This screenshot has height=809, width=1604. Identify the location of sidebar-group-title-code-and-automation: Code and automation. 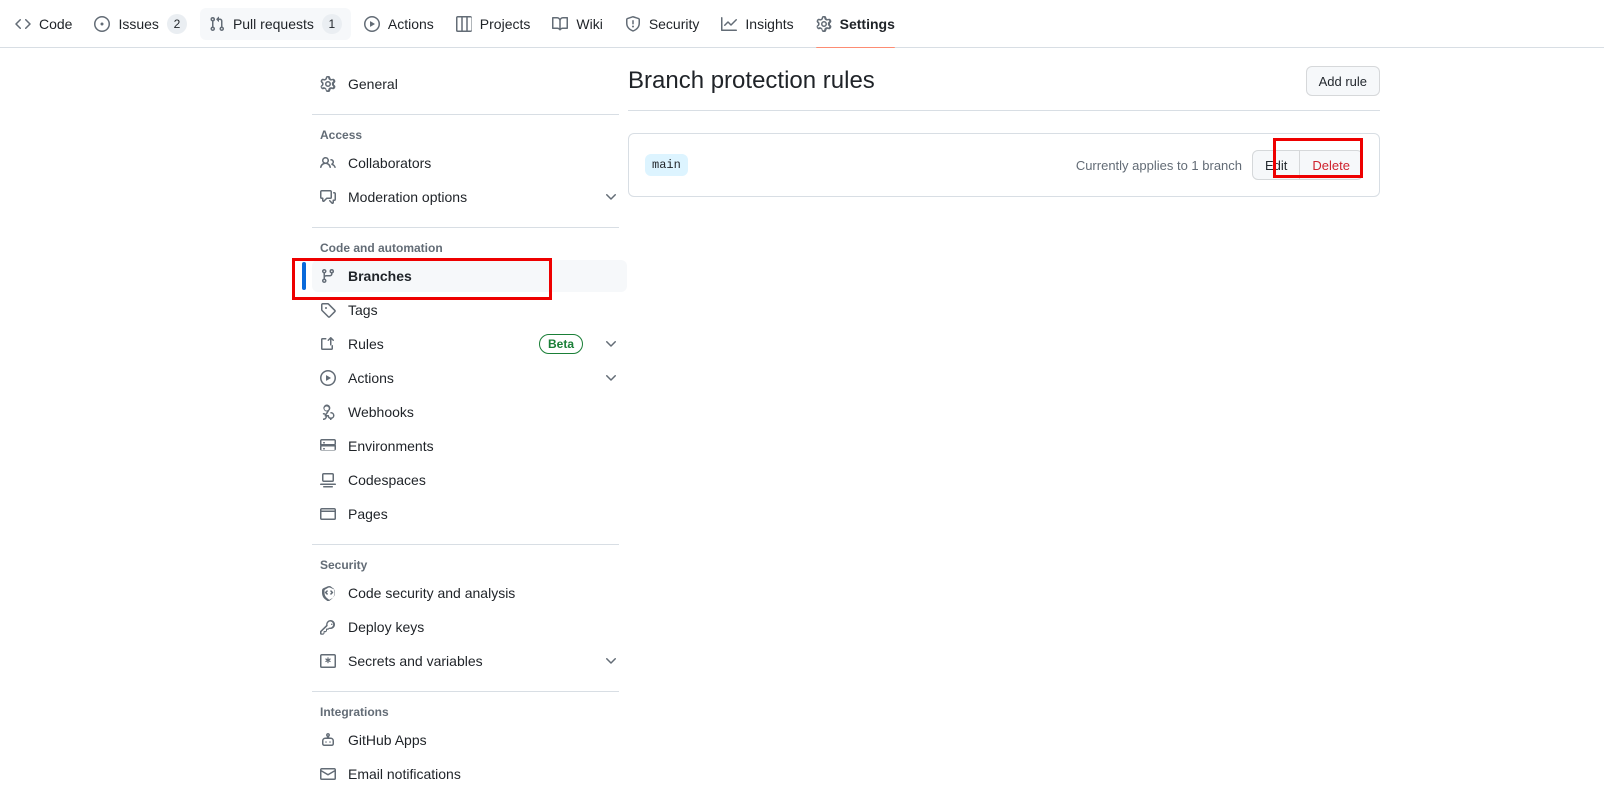
(381, 248).